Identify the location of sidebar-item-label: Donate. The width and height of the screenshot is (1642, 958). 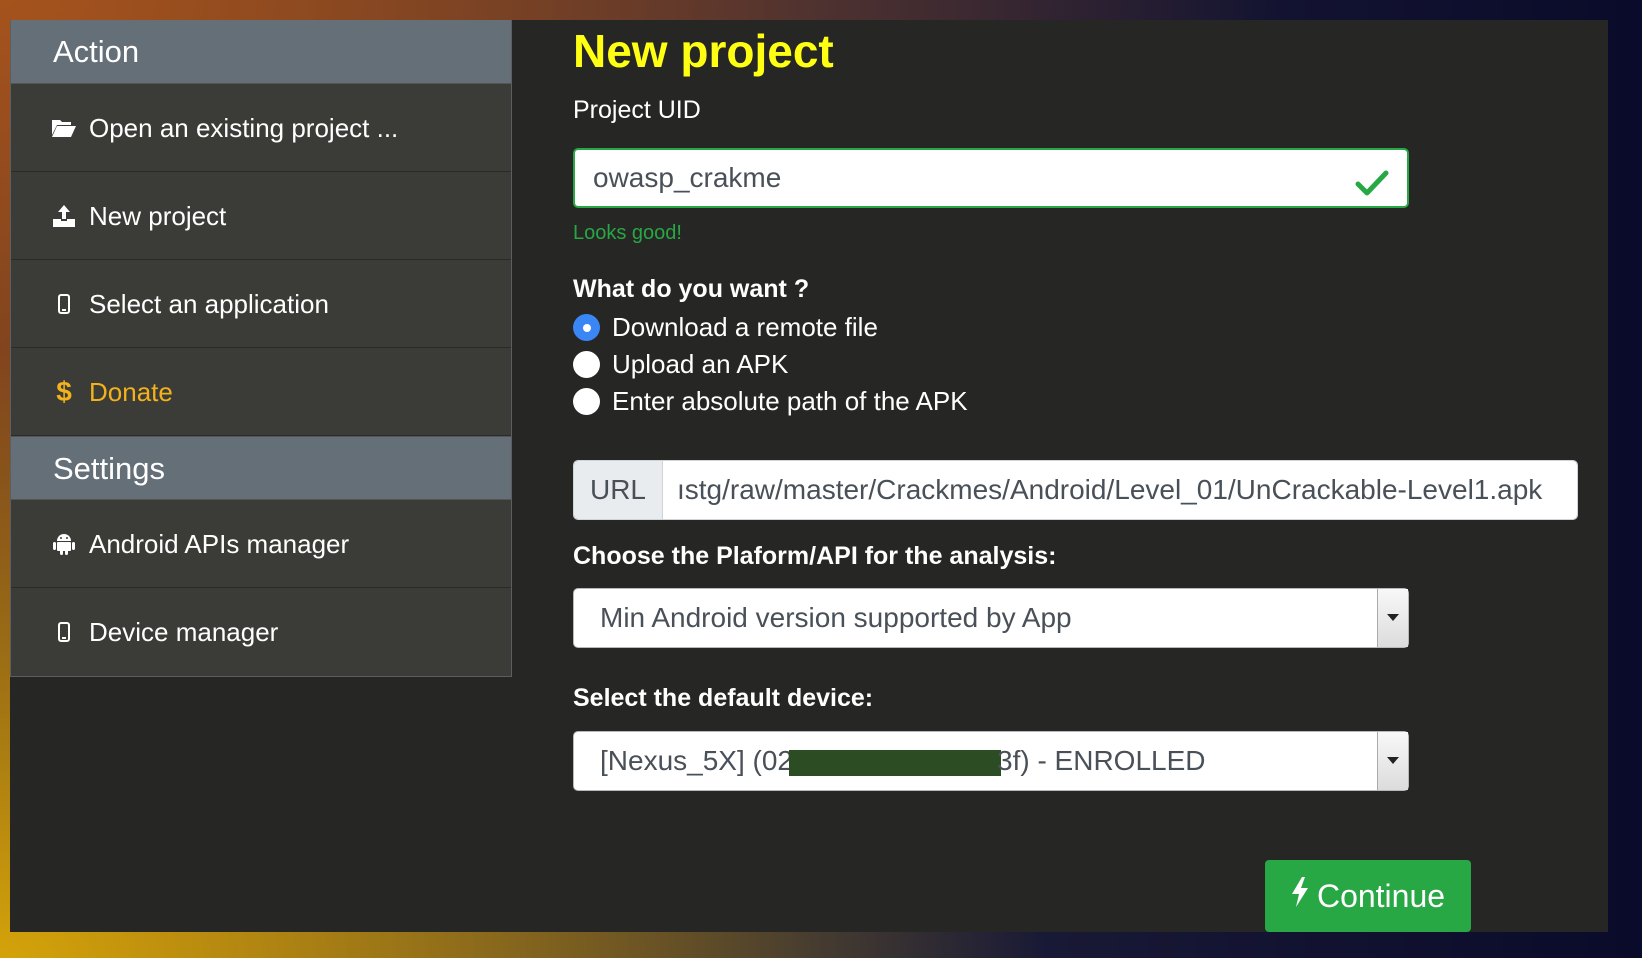
(131, 391).